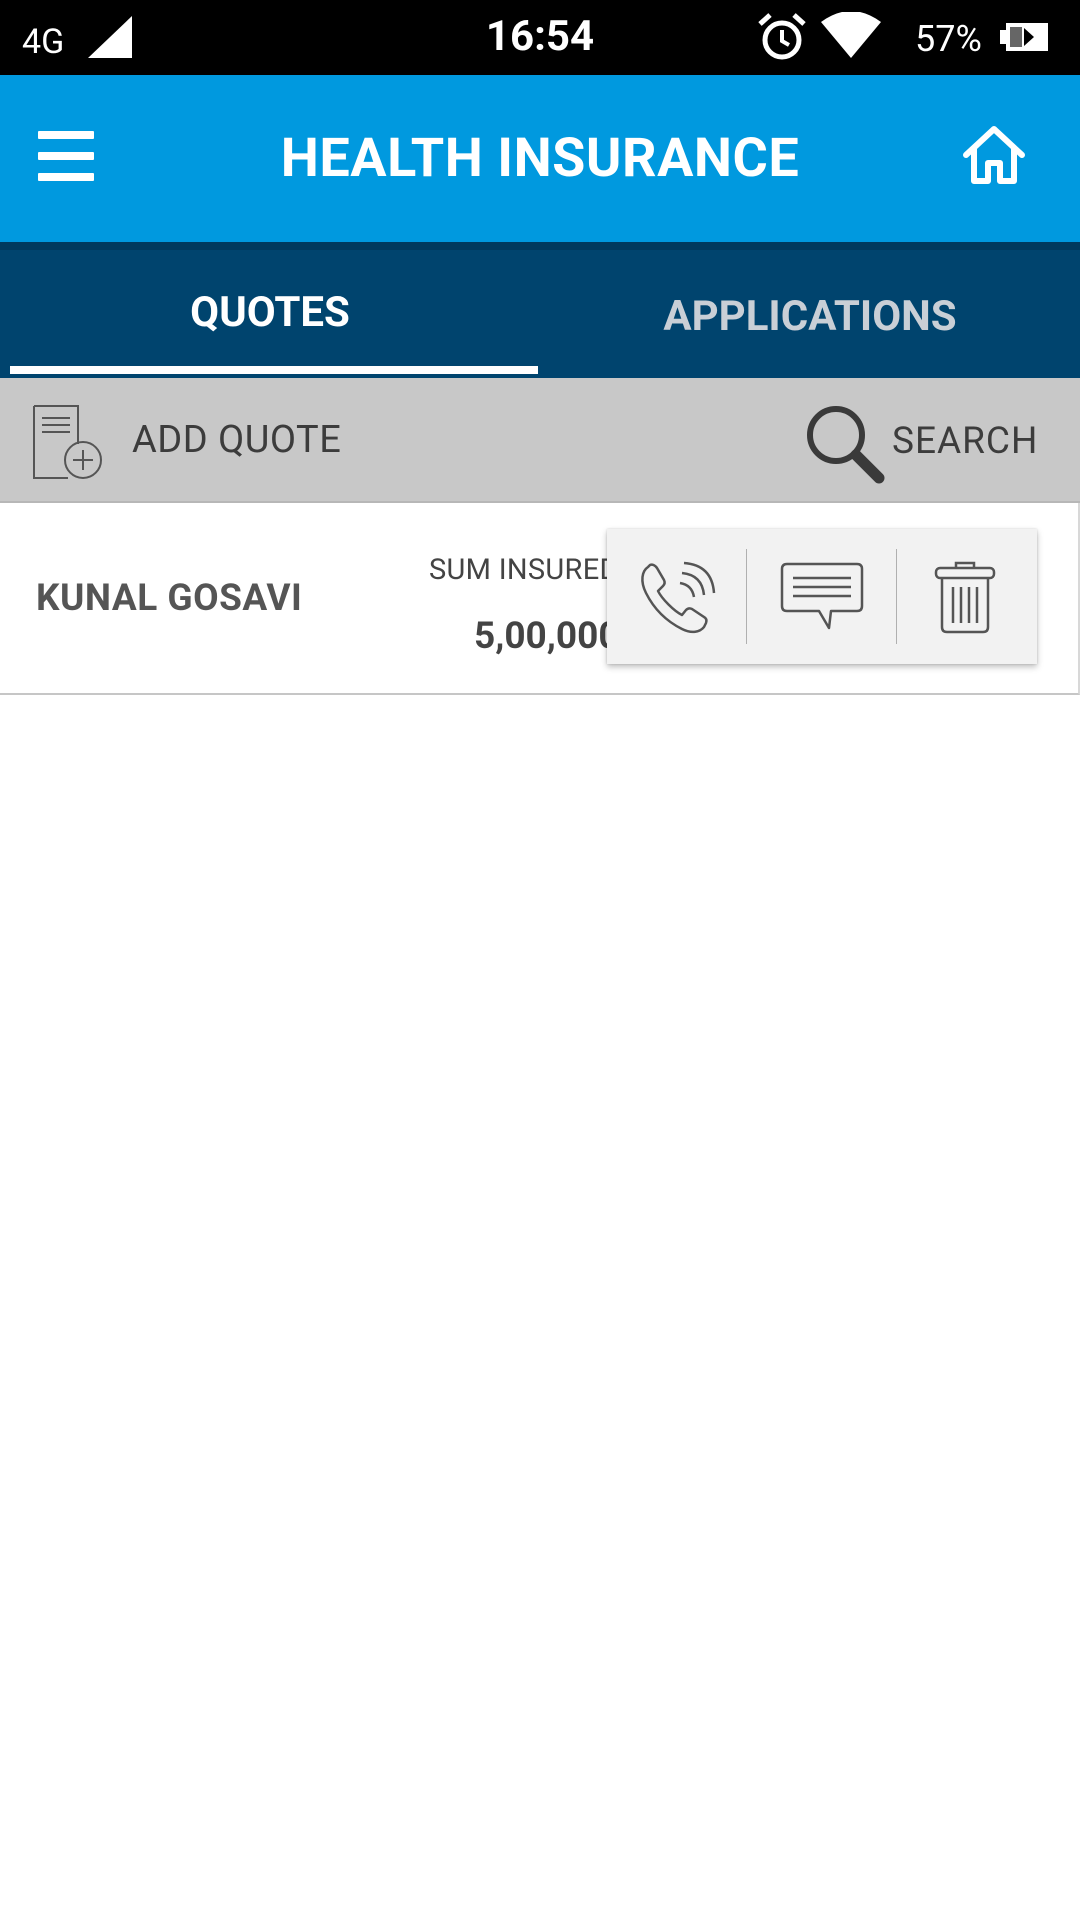  What do you see at coordinates (1024, 37) in the screenshot?
I see `battery-icon` at bounding box center [1024, 37].